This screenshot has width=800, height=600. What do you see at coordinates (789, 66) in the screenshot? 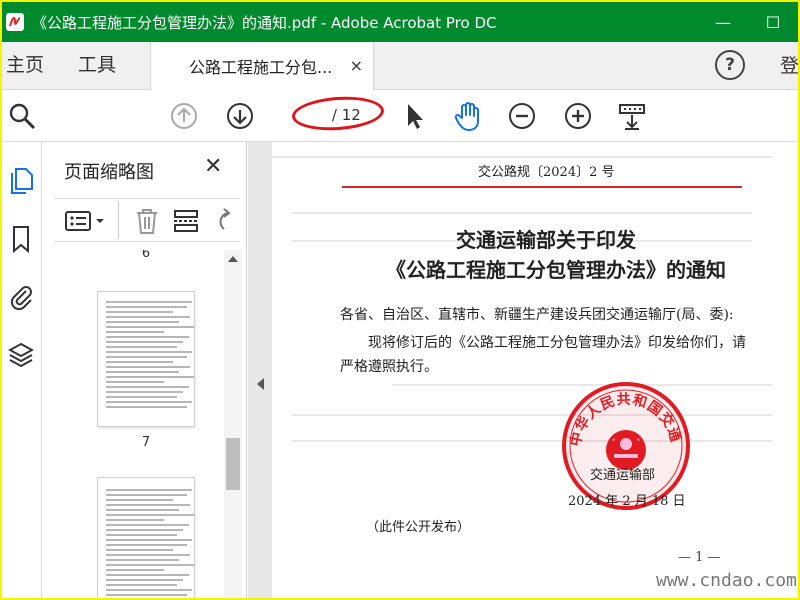
I see `sign-in-button: 登` at bounding box center [789, 66].